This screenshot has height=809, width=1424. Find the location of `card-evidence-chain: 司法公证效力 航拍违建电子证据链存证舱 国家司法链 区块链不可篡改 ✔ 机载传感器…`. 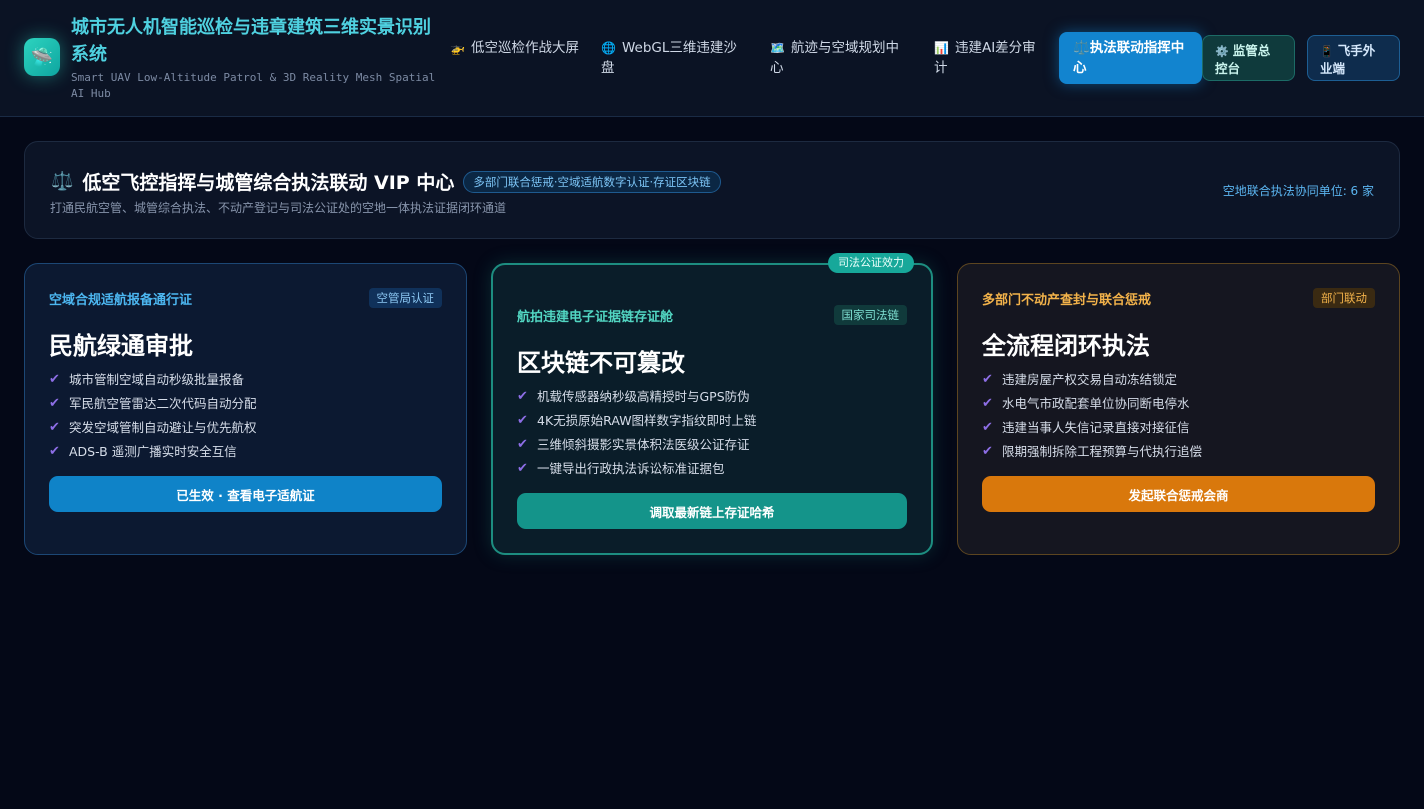

card-evidence-chain: 司法公证效力 航拍违建电子证据链存证舱 国家司法链 区块链不可篡改 ✔ 机载传感器… is located at coordinates (712, 404).